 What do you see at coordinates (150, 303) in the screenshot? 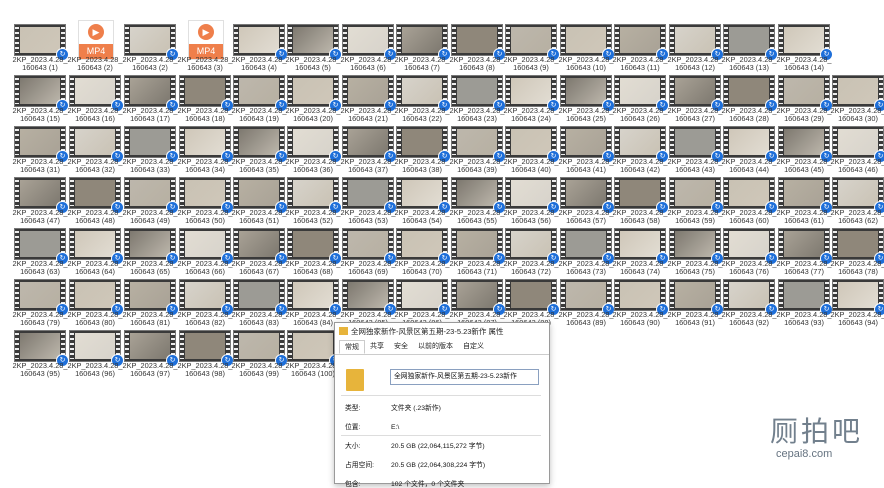
I see `file-item: ↻ 2KP_2023.4.28_ 160643 (81)` at bounding box center [150, 303].